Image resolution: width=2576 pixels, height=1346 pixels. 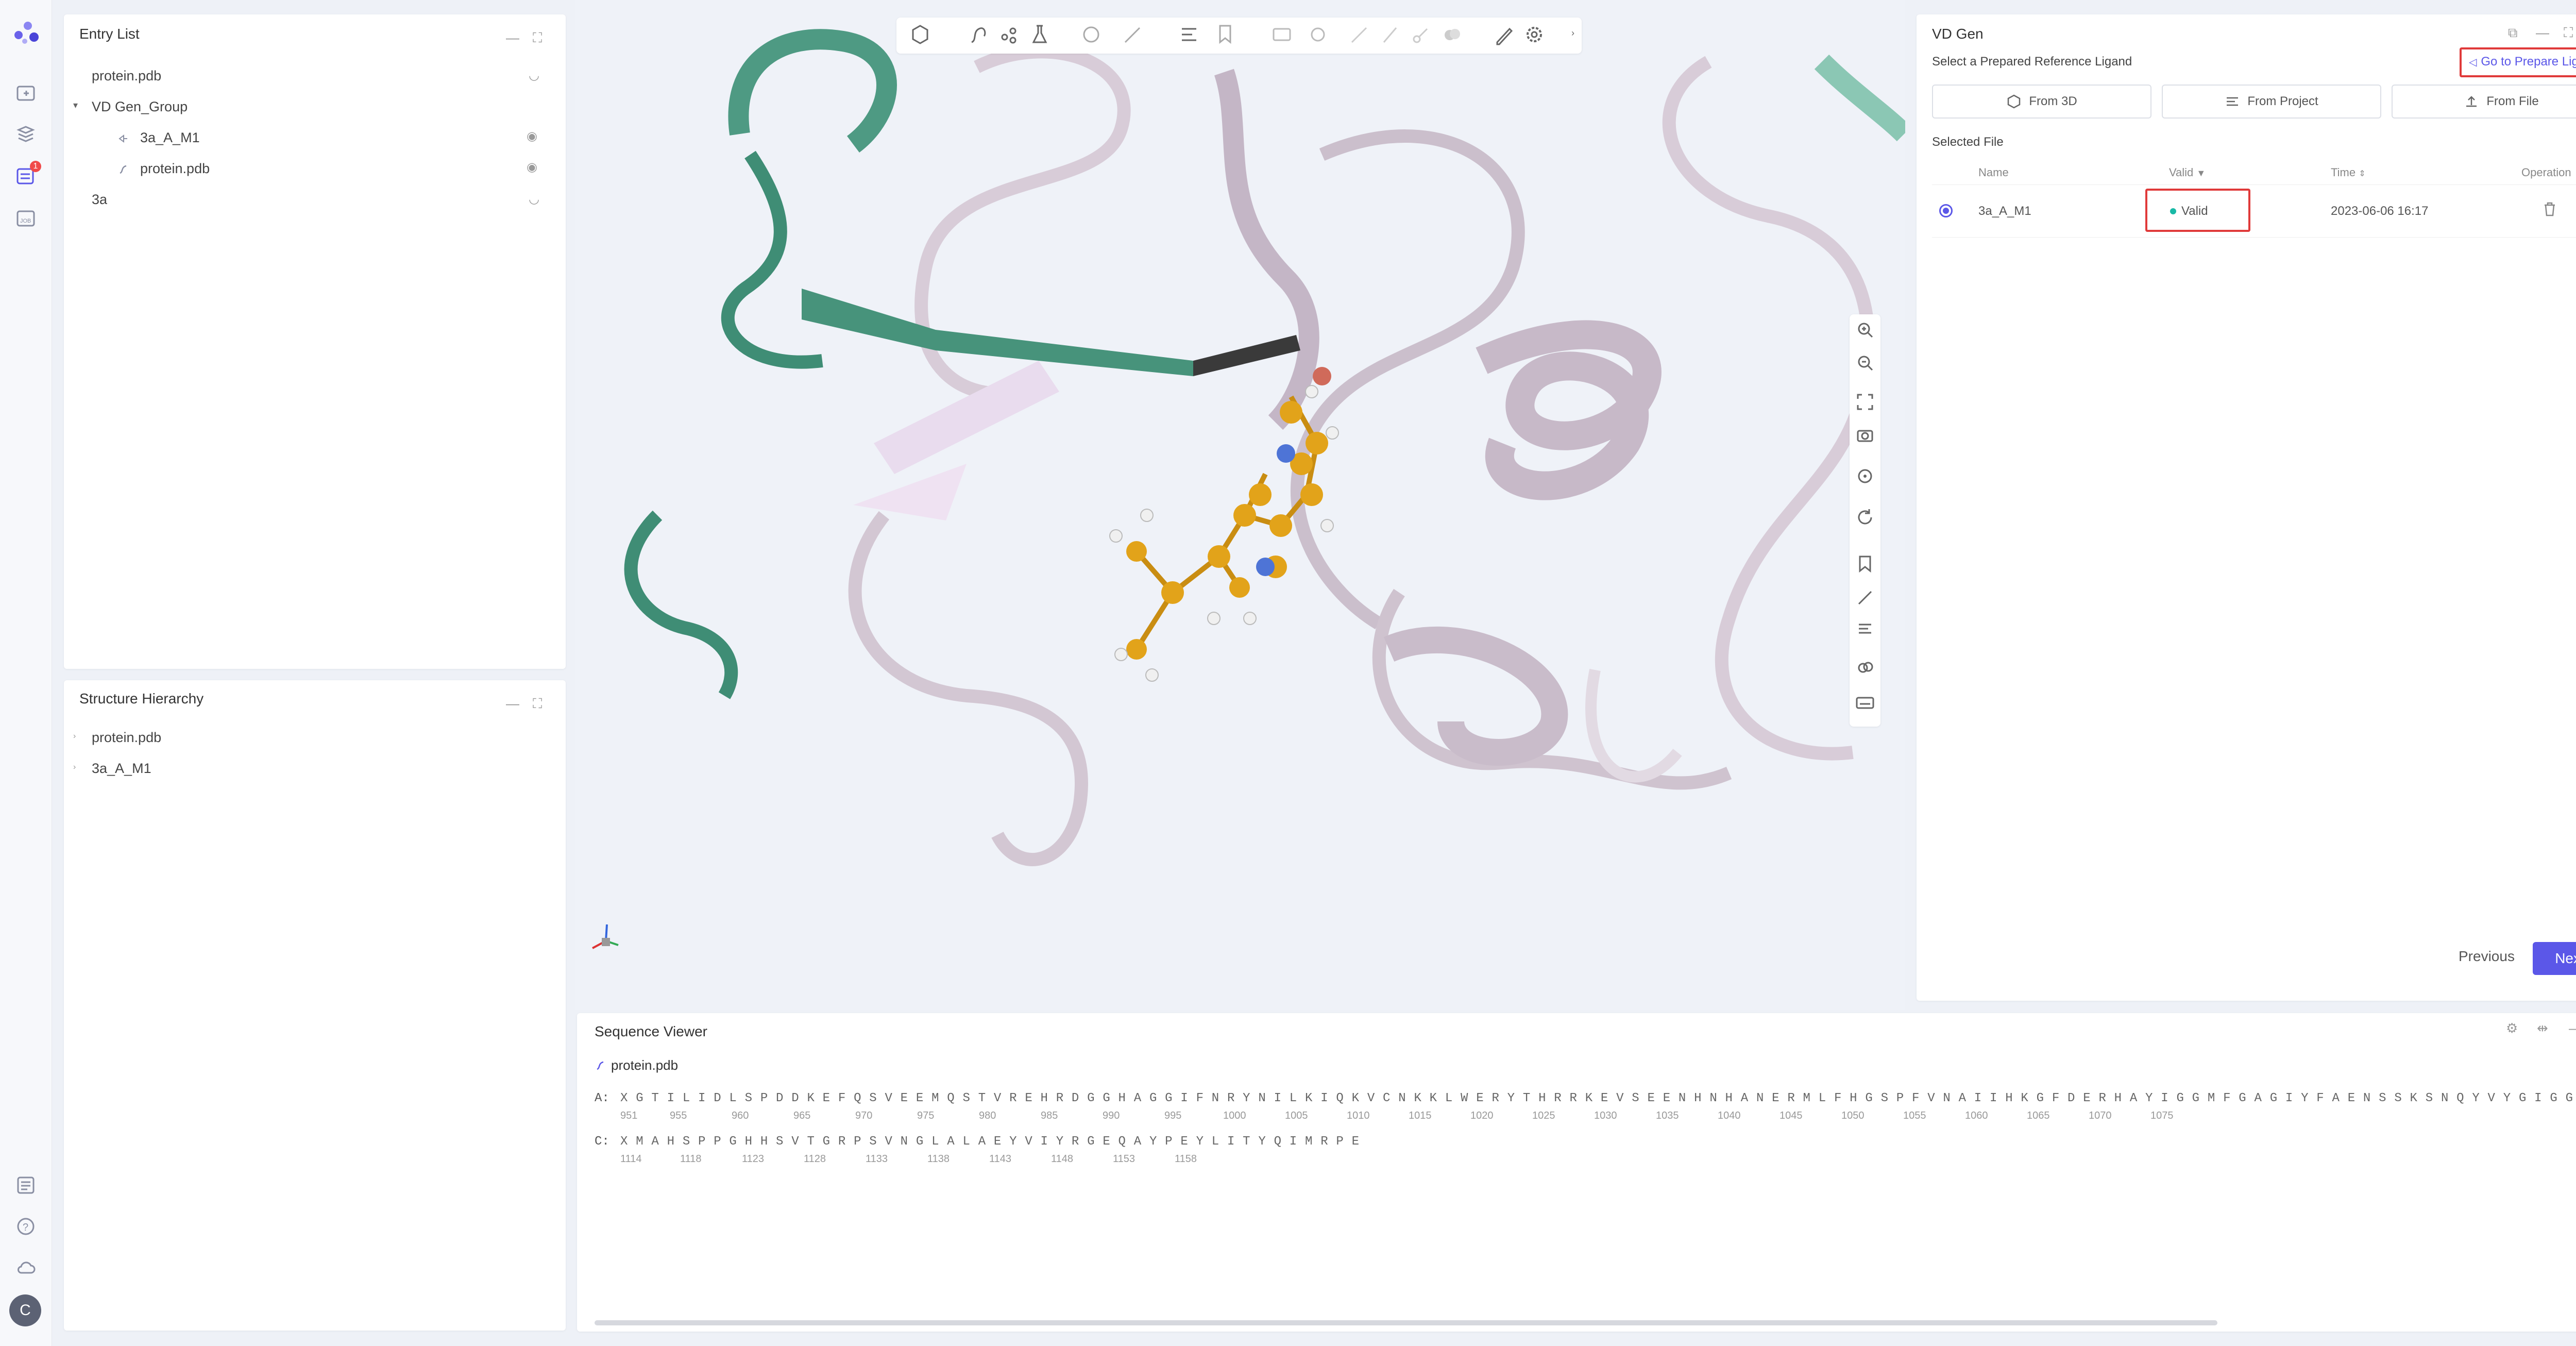 What do you see at coordinates (1865, 703) in the screenshot?
I see `keyboard-icon` at bounding box center [1865, 703].